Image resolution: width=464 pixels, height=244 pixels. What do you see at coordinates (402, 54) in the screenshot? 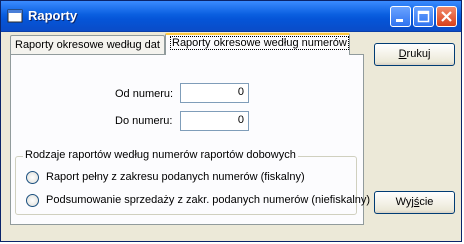
I see `print-label-access: D` at bounding box center [402, 54].